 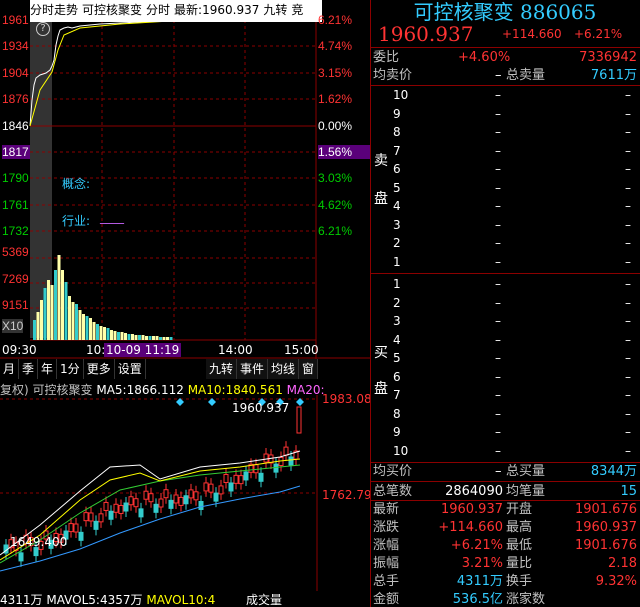 What do you see at coordinates (48, 369) in the screenshot?
I see `tab-year: 年` at bounding box center [48, 369].